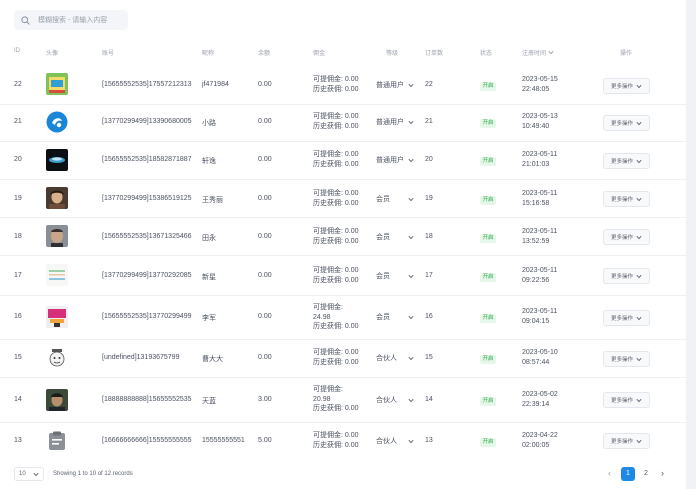 The width and height of the screenshot is (696, 489). I want to click on row-nickname: 李军, so click(209, 318).